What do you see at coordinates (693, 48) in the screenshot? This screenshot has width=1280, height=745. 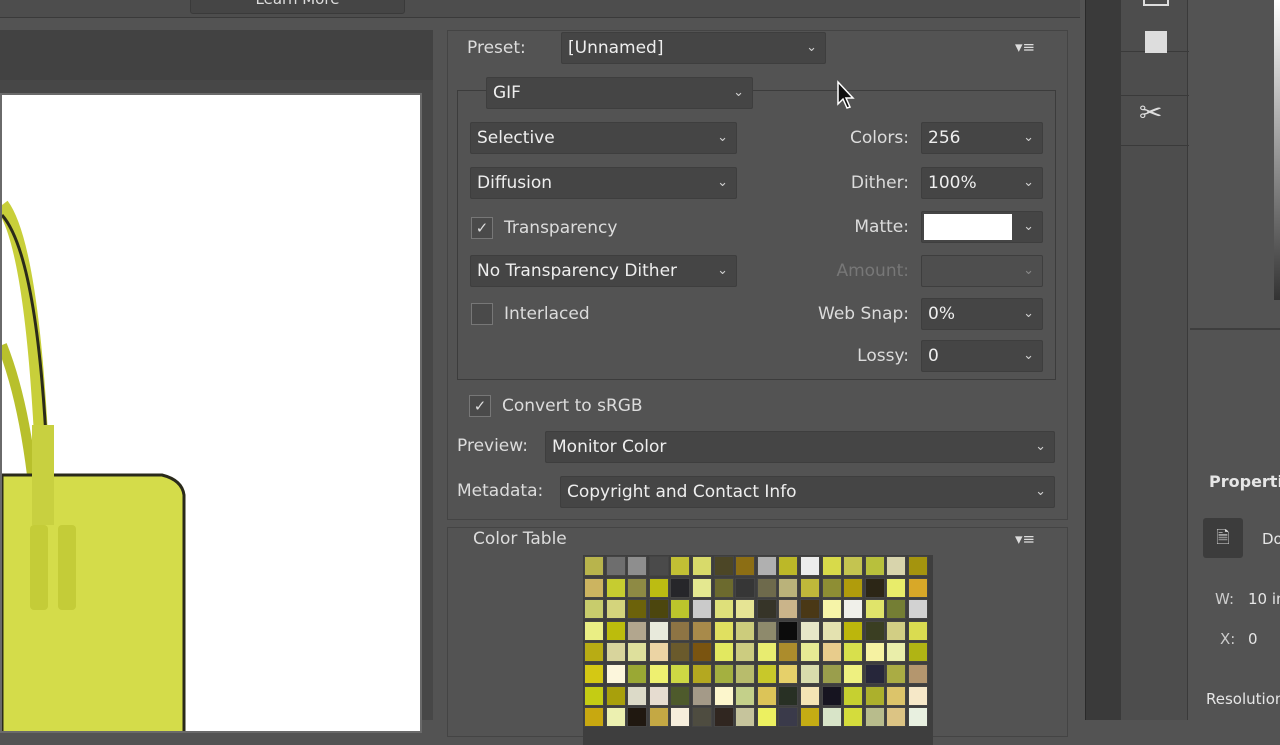 I see `preset-dropdown: [Unnamed] ⌄` at bounding box center [693, 48].